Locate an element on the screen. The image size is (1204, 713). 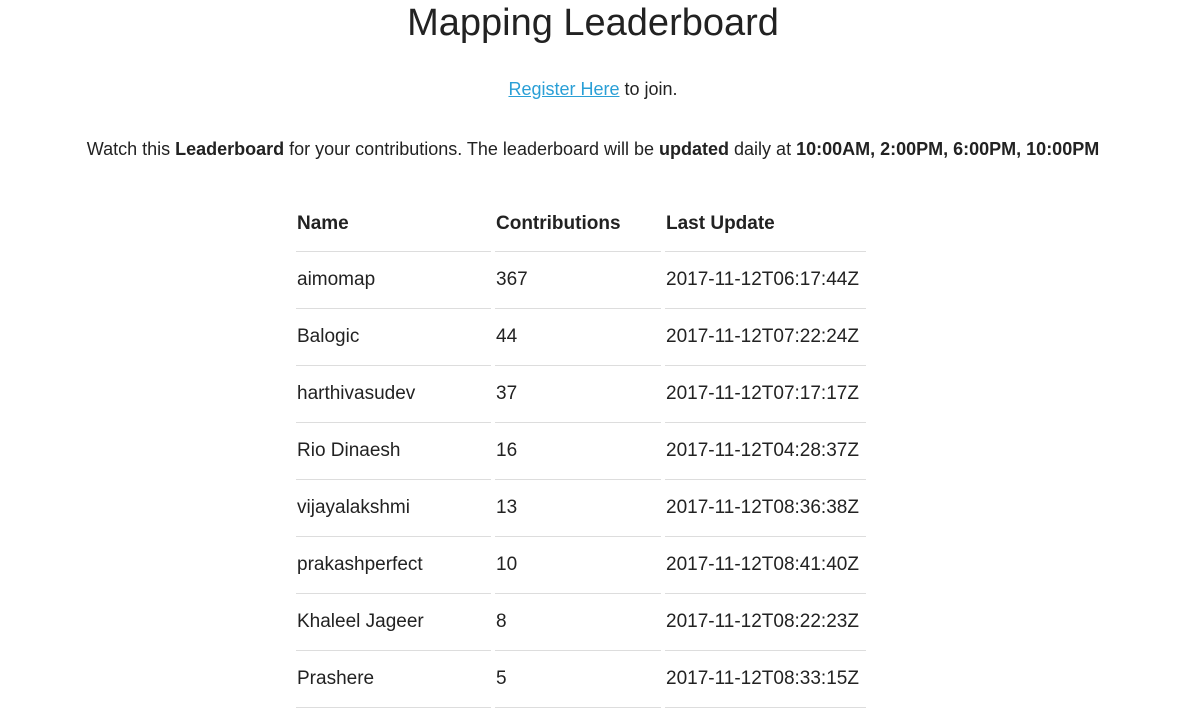
cell-last-update: 2017-11-12T04:28:37Z is located at coordinates (765, 451).